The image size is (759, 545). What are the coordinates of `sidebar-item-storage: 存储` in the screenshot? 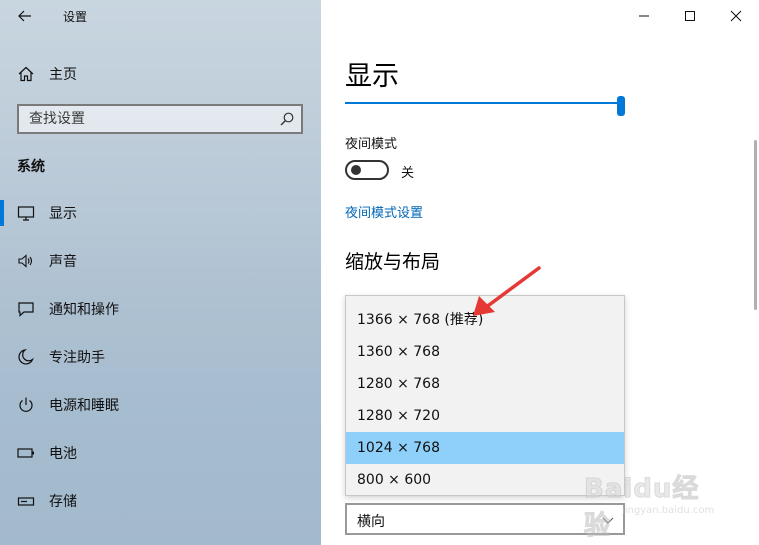 It's located at (160, 508).